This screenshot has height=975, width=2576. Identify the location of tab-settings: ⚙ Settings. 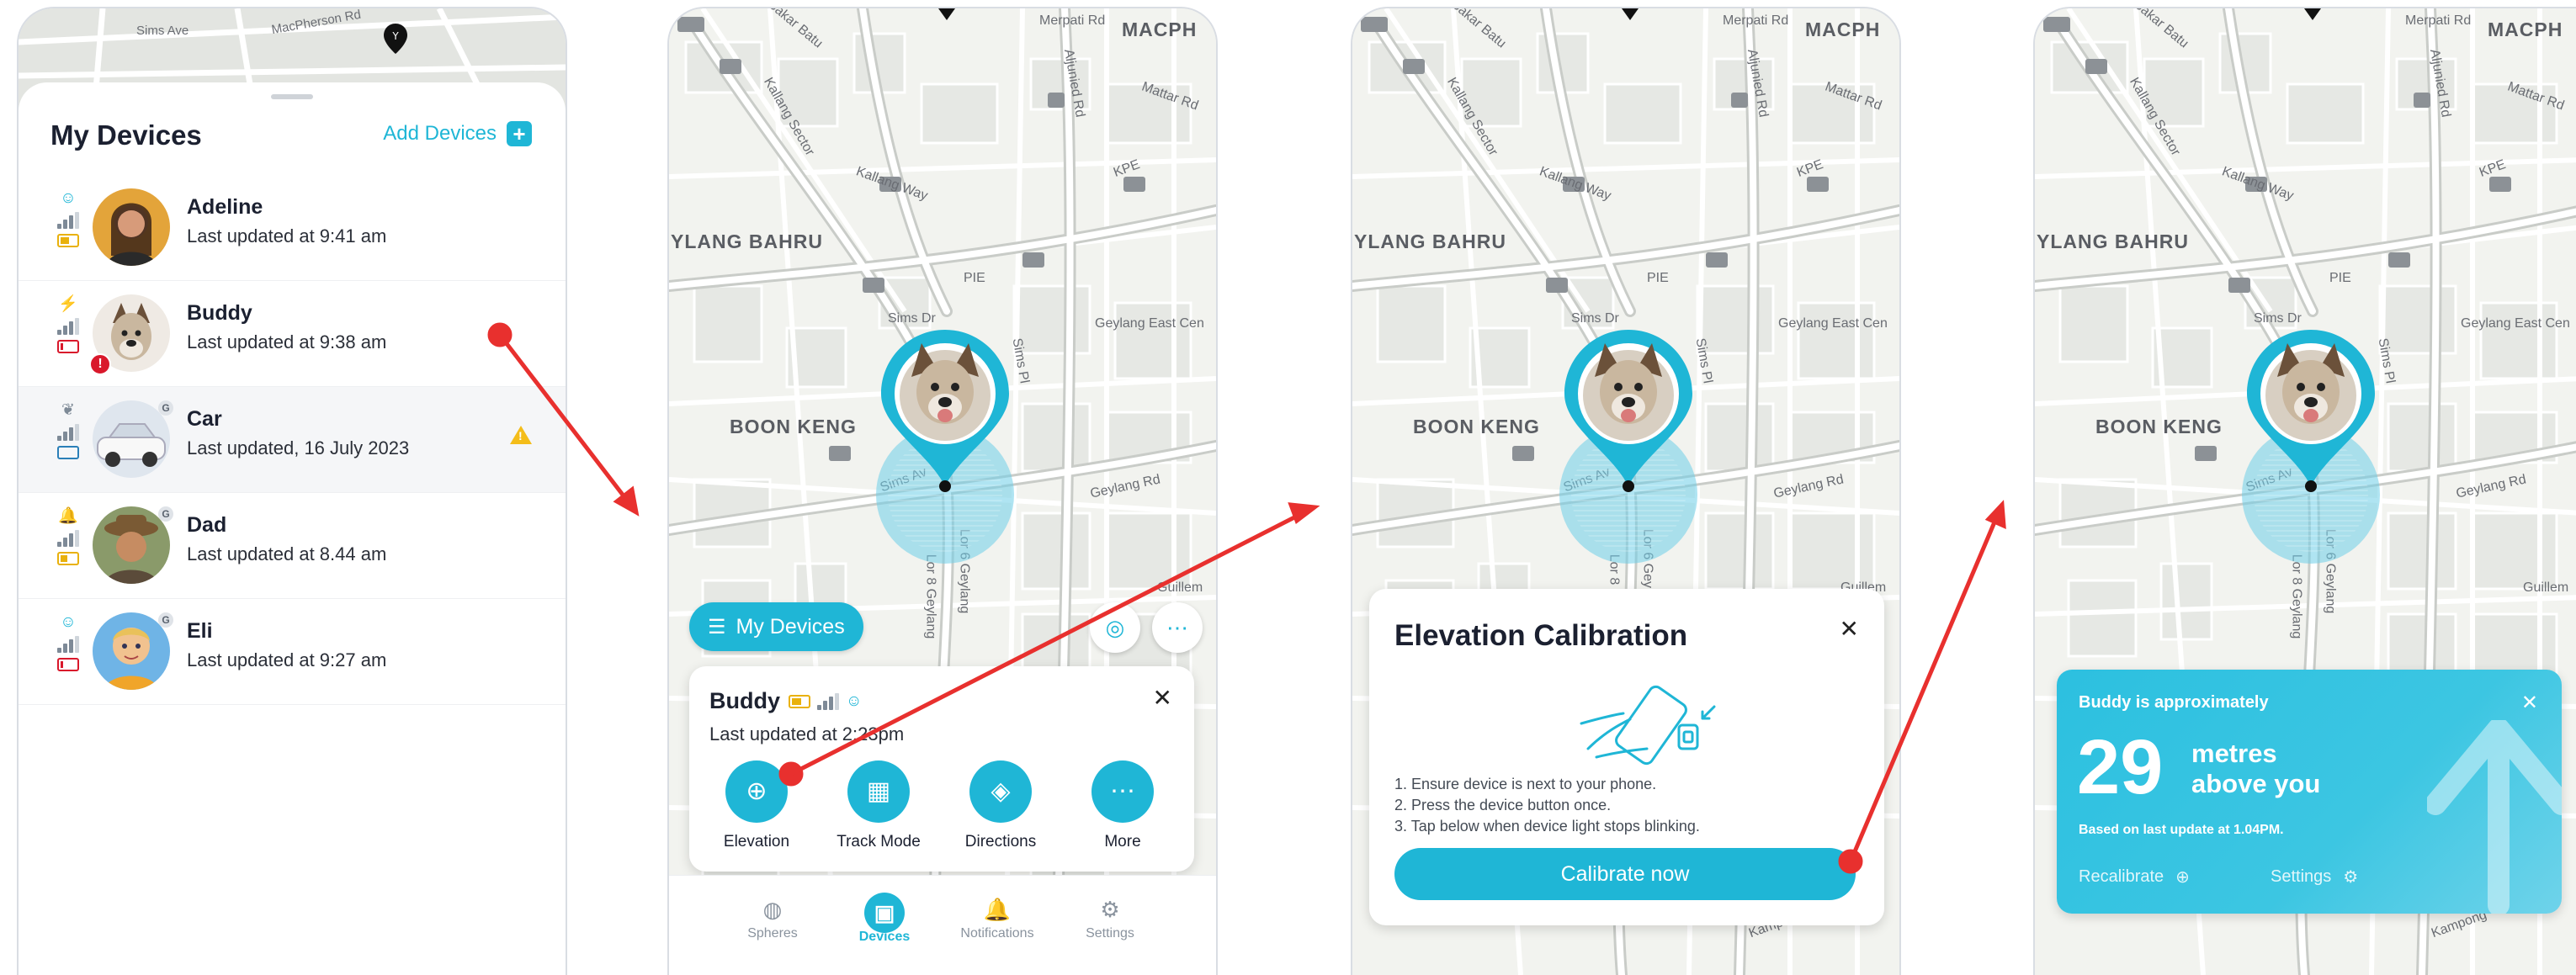
(1110, 917).